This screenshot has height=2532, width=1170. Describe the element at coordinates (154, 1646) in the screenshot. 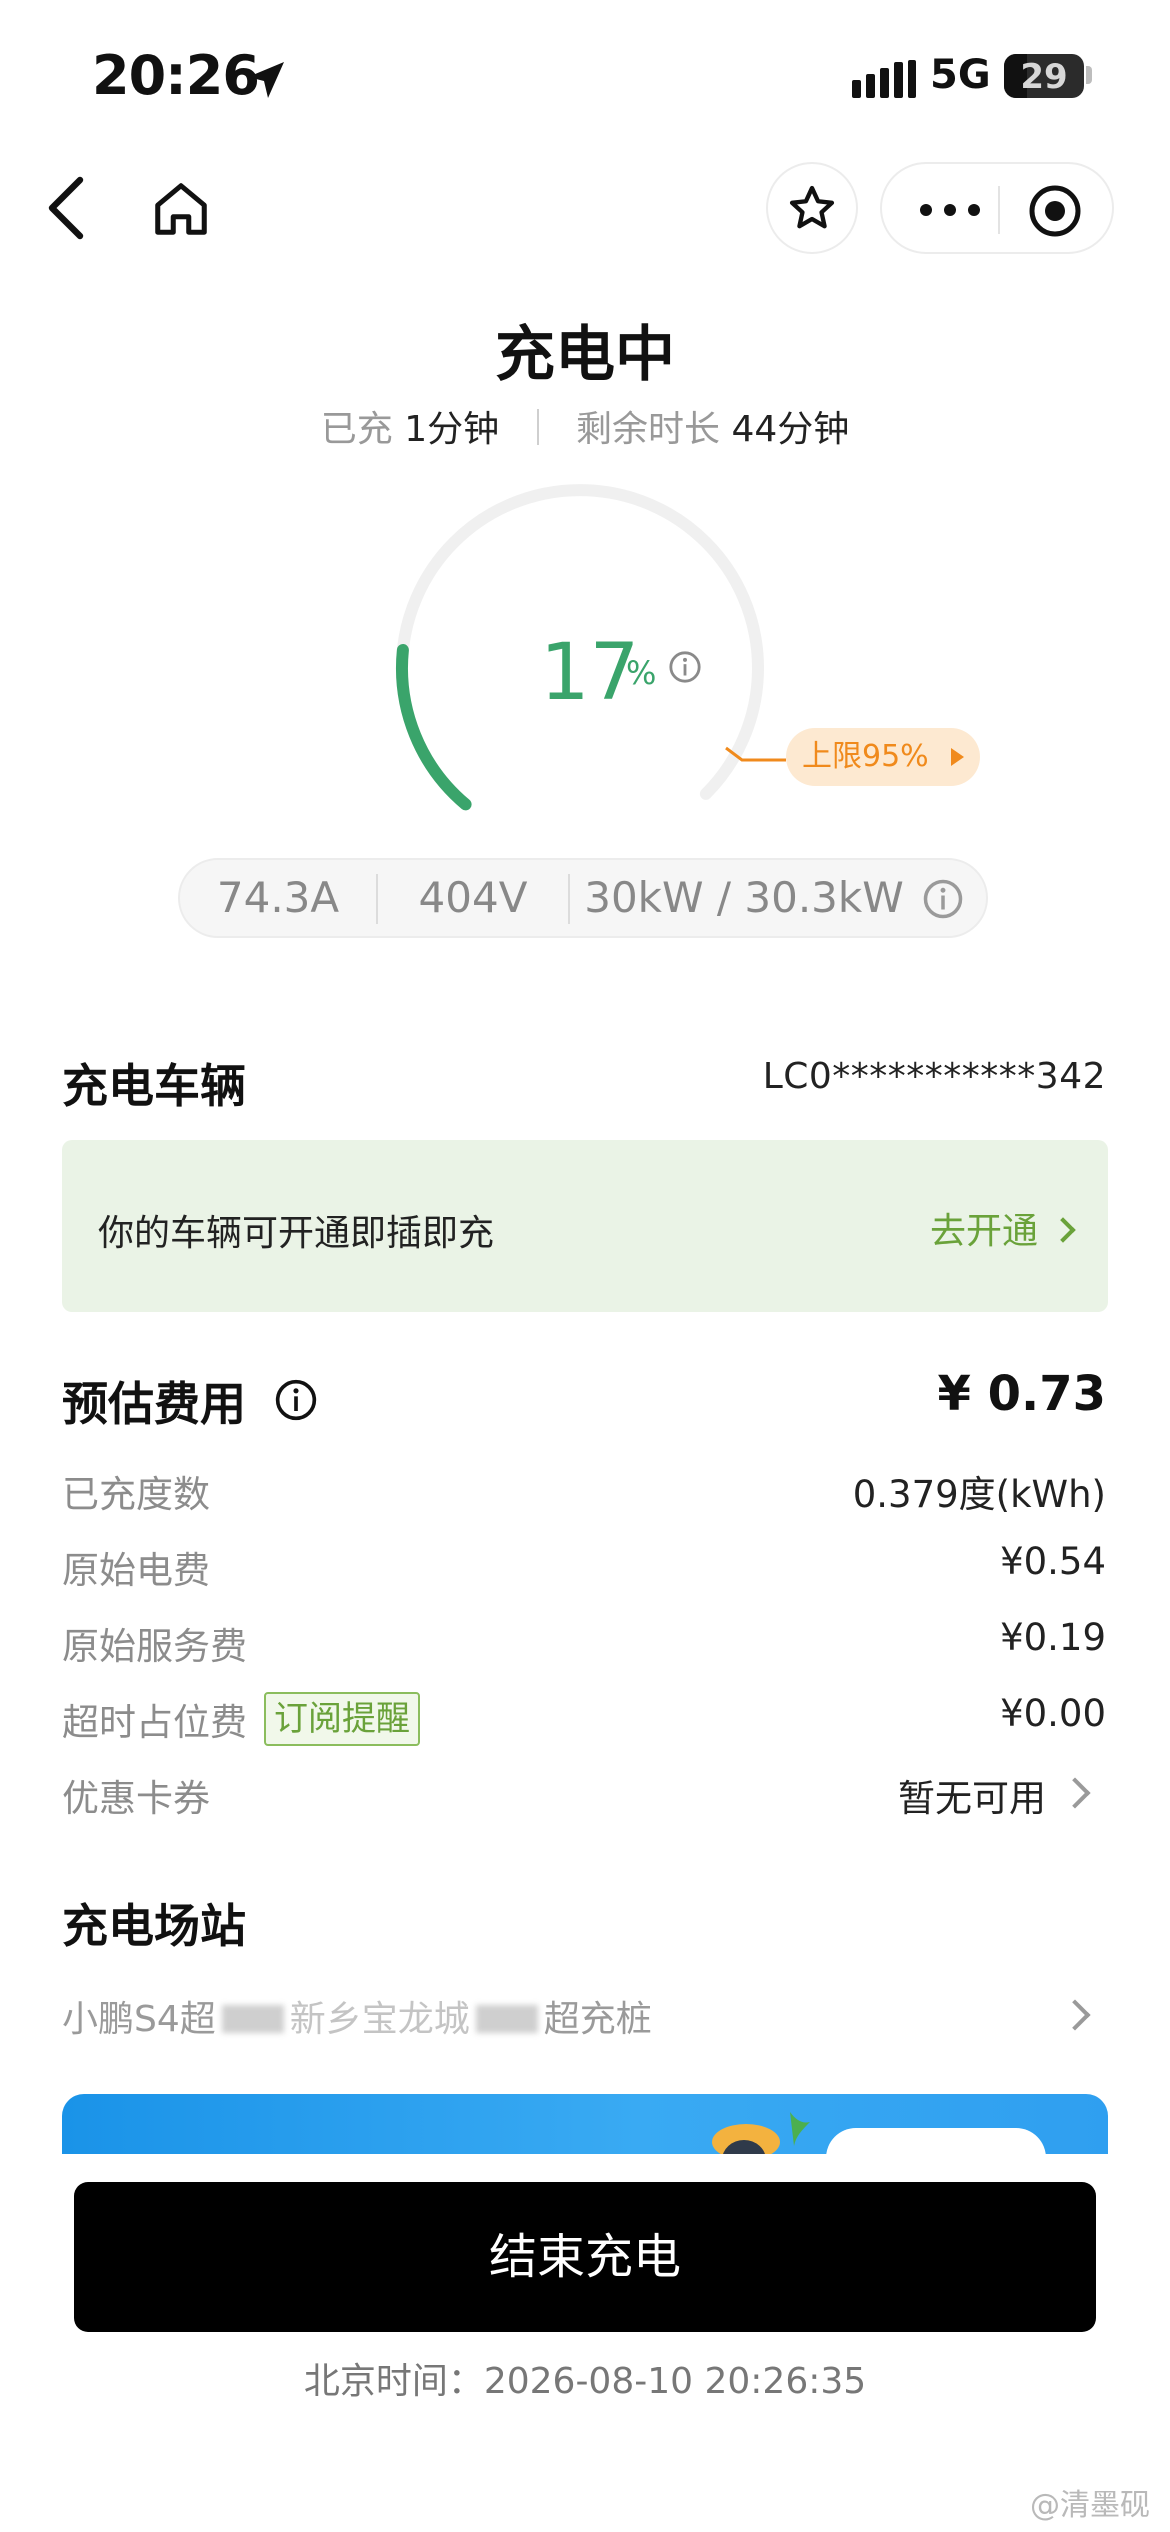

I see `fee-row-label: 原始服务费` at that location.